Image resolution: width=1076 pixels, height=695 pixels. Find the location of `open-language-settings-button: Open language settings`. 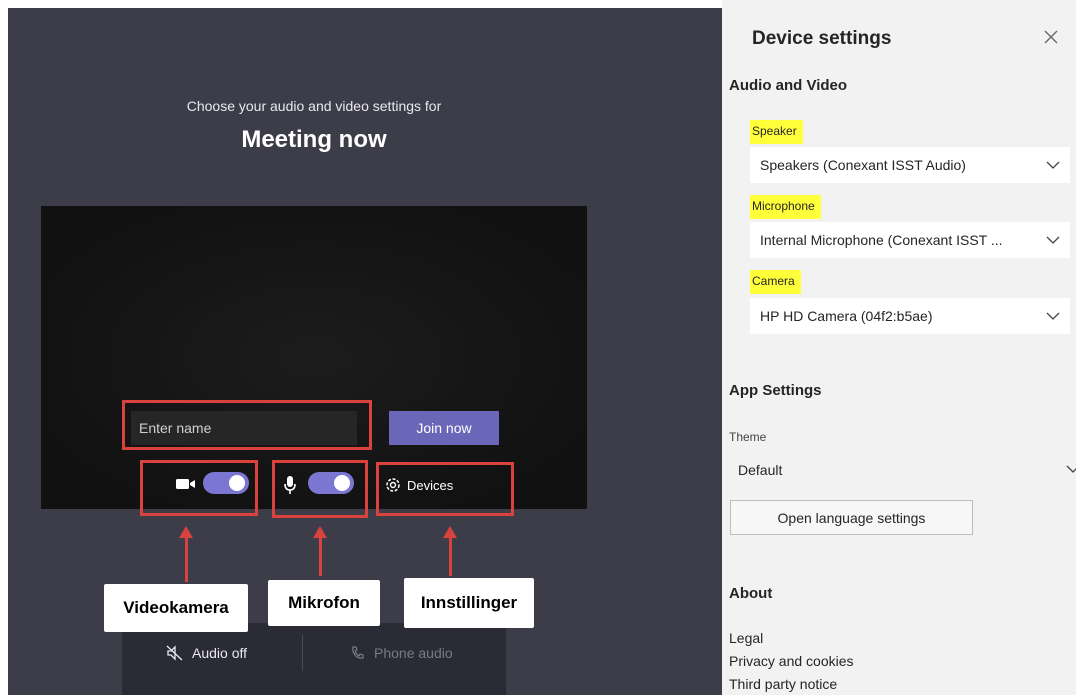

open-language-settings-button: Open language settings is located at coordinates (851, 517).